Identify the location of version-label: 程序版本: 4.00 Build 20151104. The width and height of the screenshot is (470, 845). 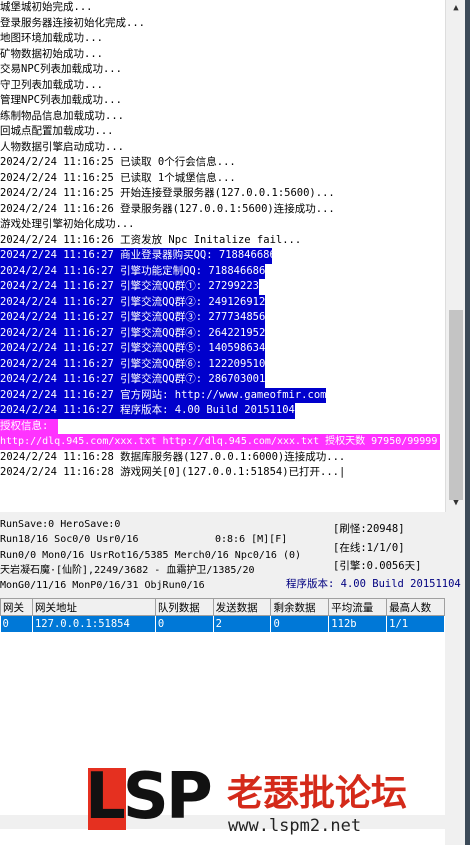
(373, 584).